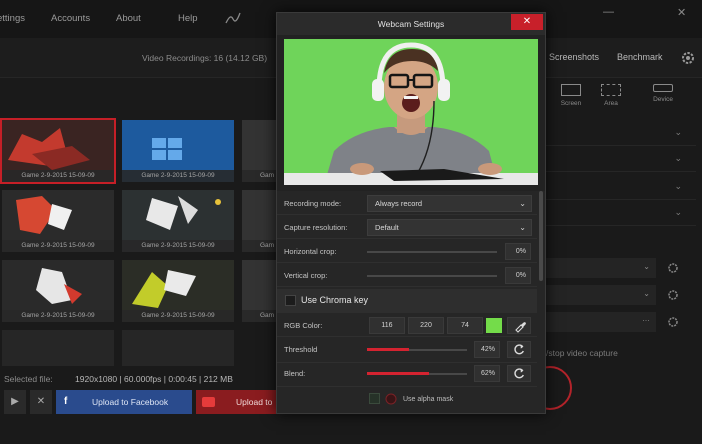 The width and height of the screenshot is (702, 444). I want to click on close-app-button: ✕, so click(681, 12).